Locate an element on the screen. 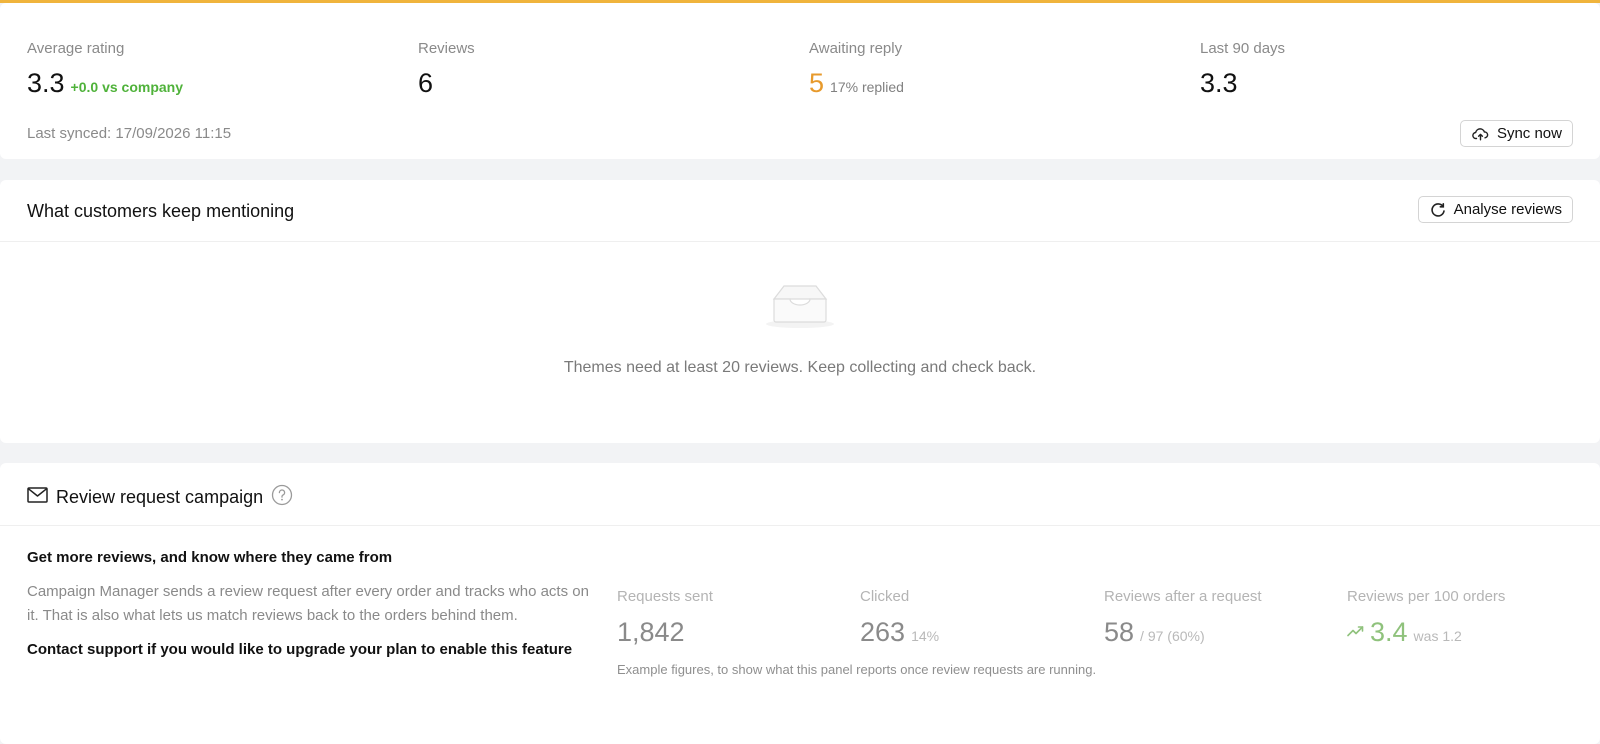 Image resolution: width=1600 pixels, height=744 pixels. metric-requests-sent: Requests sent 1,842 is located at coordinates (665, 618).